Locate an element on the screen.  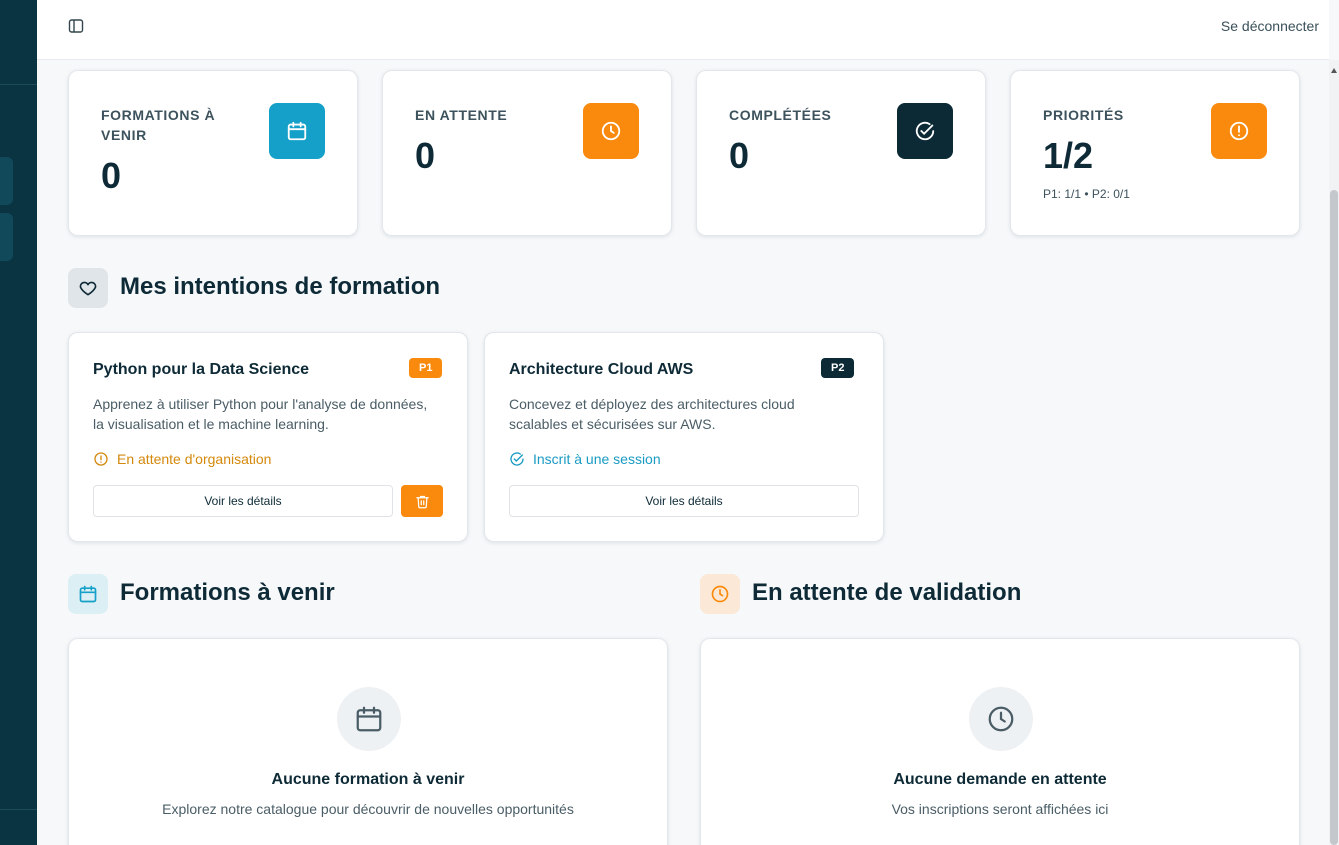
section-title-pending: En attente de validation is located at coordinates (887, 592).